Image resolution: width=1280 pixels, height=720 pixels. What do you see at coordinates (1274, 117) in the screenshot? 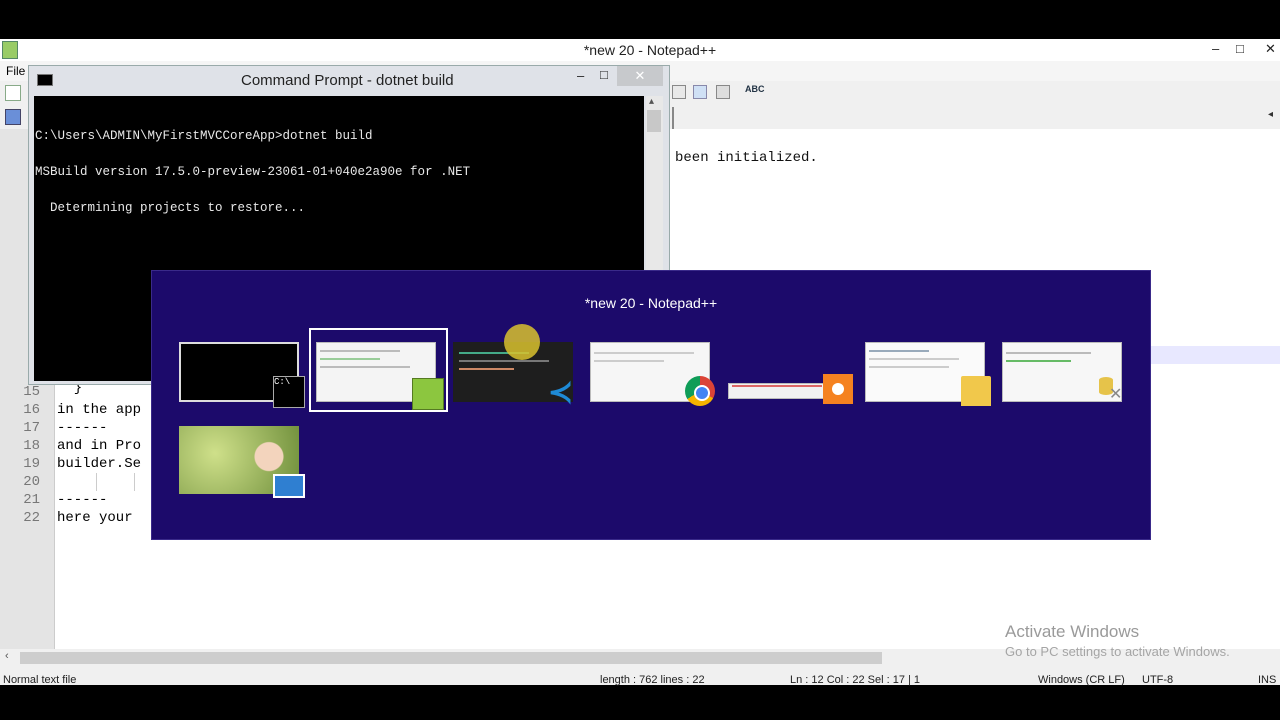
I see `tab-scroll-left-icon: ◂` at bounding box center [1274, 117].